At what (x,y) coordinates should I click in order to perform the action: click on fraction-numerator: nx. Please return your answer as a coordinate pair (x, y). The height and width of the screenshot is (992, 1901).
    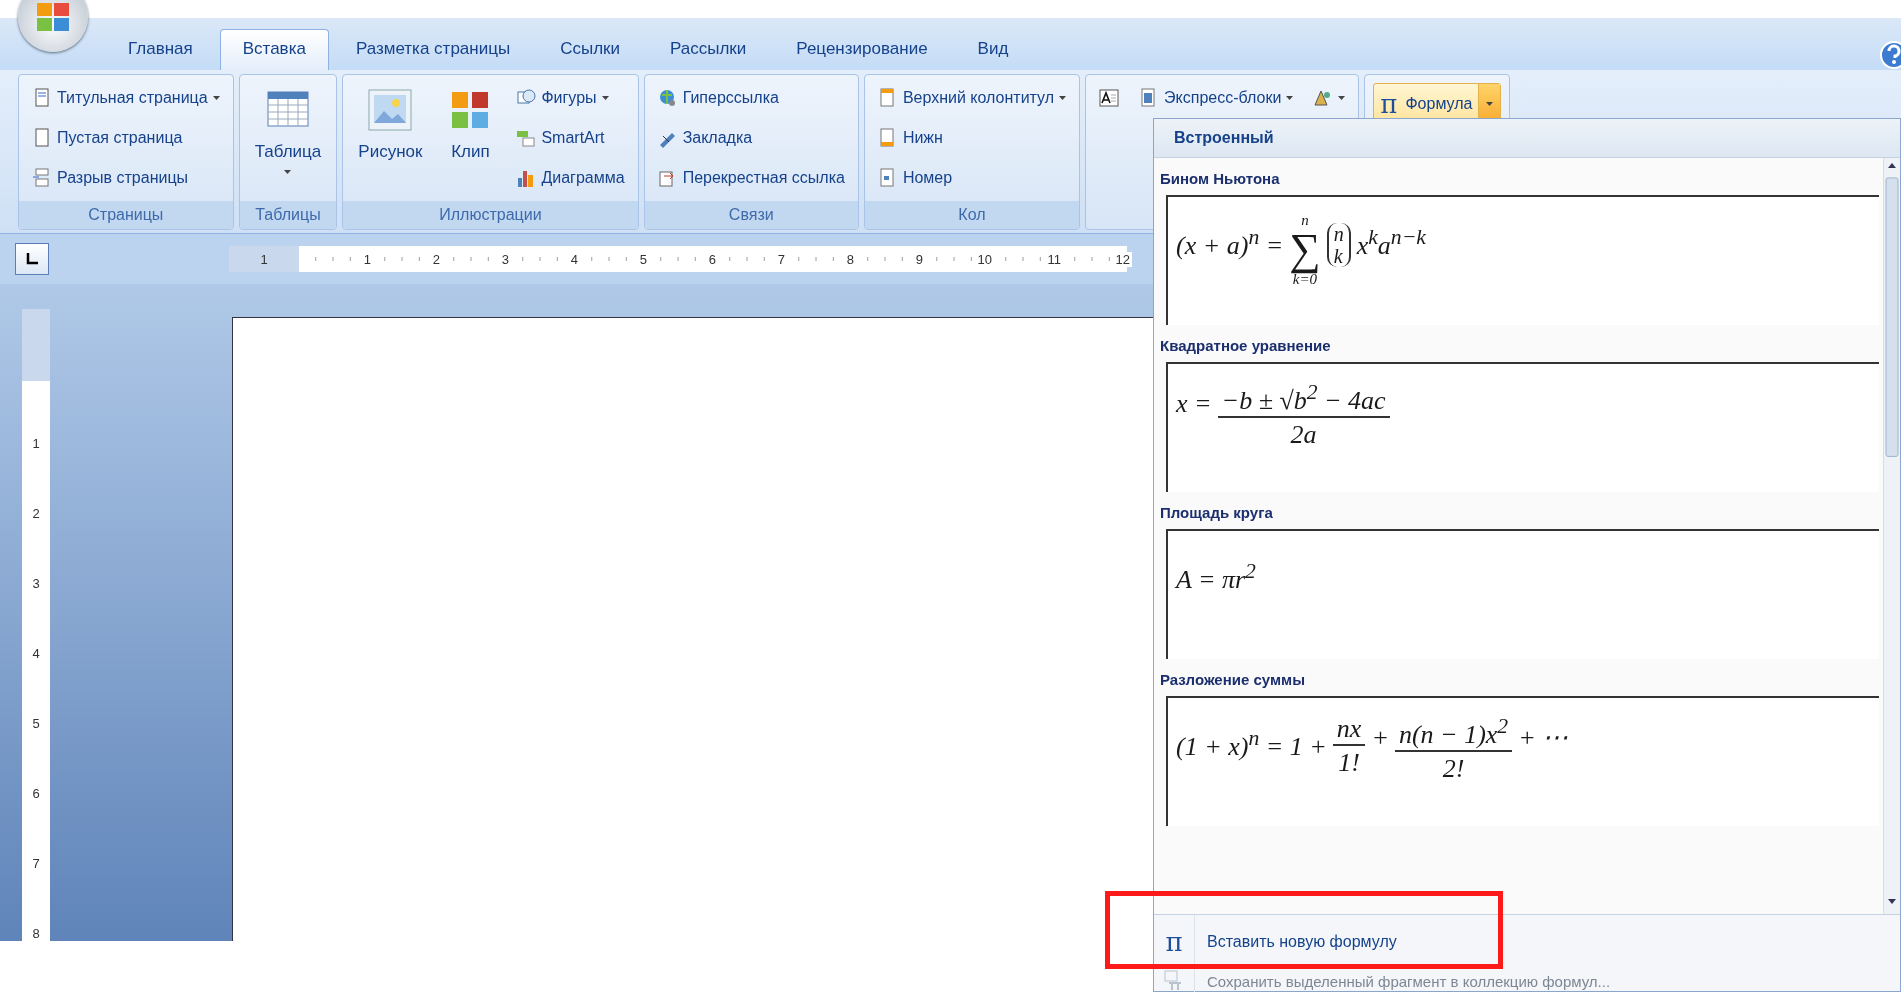
    Looking at the image, I should click on (1349, 730).